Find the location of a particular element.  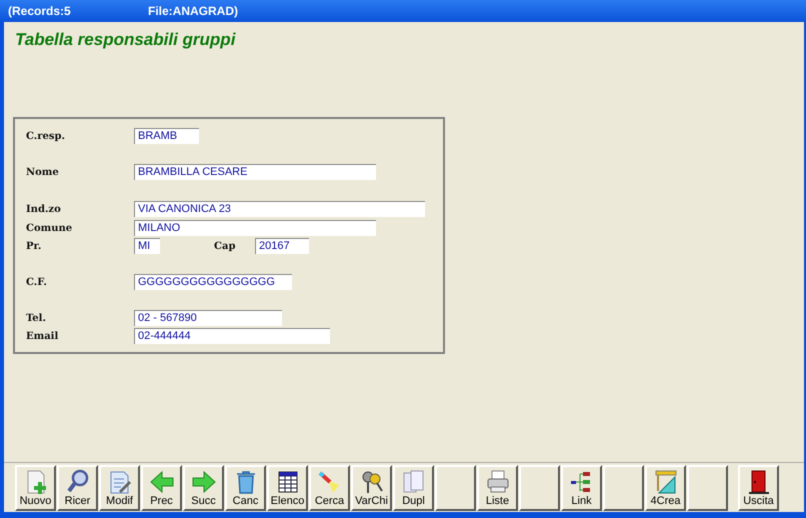

text-field: MI is located at coordinates (147, 246).